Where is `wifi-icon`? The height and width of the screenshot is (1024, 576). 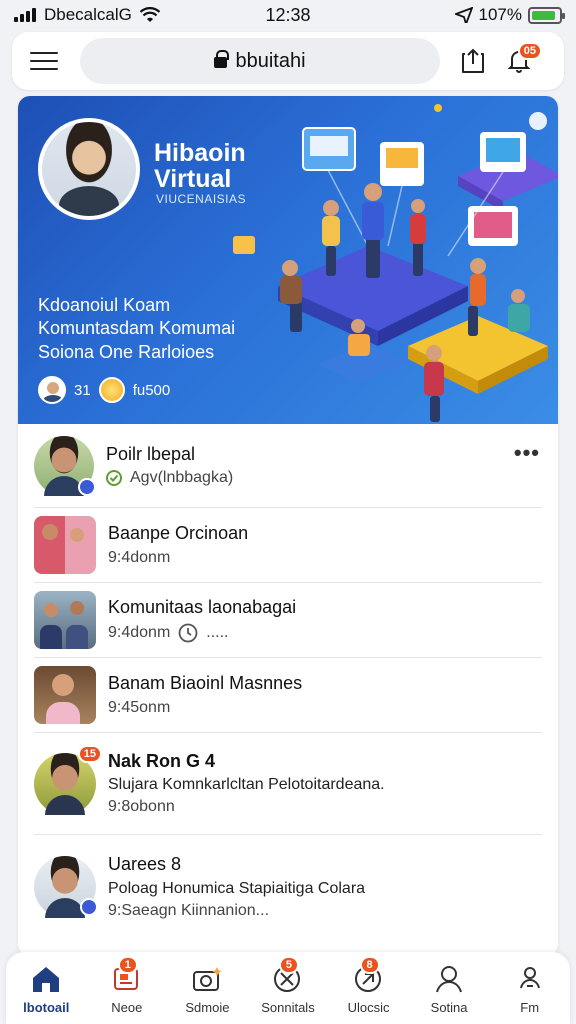
wifi-icon is located at coordinates (149, 14).